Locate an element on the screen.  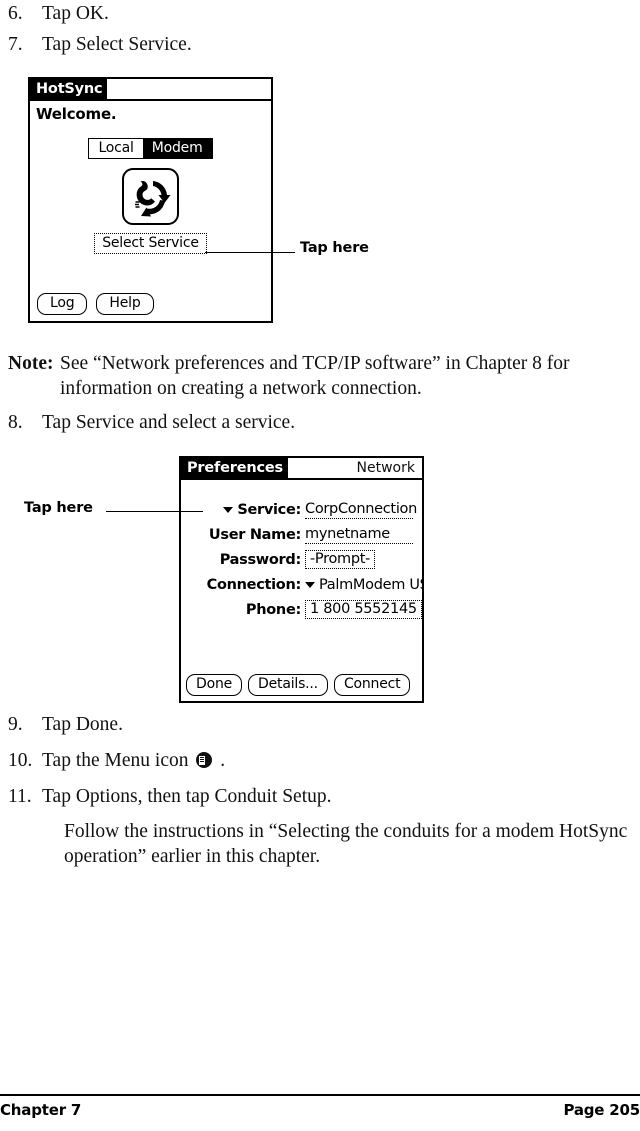
prefs-label-service: Service: is located at coordinates (243, 510).